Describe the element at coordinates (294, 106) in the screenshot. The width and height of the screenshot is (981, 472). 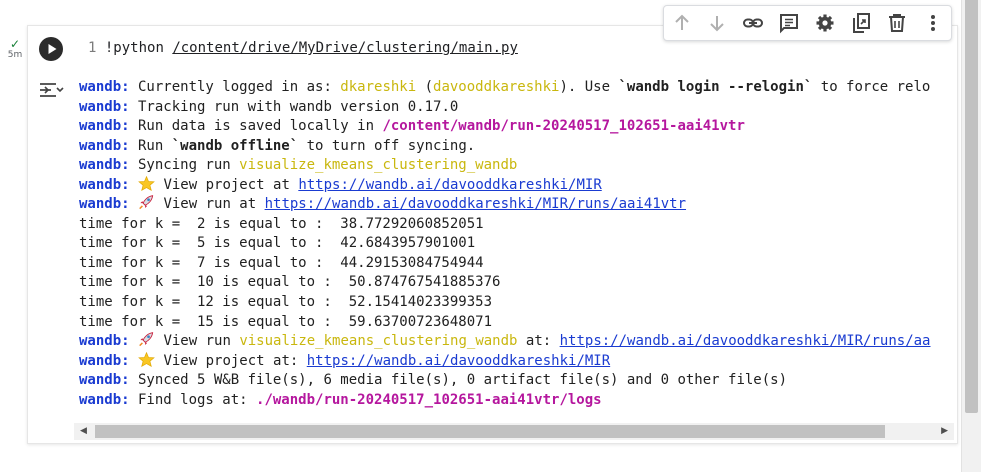
I see `output-text: Tracking run with wandb version 0.17.0` at that location.